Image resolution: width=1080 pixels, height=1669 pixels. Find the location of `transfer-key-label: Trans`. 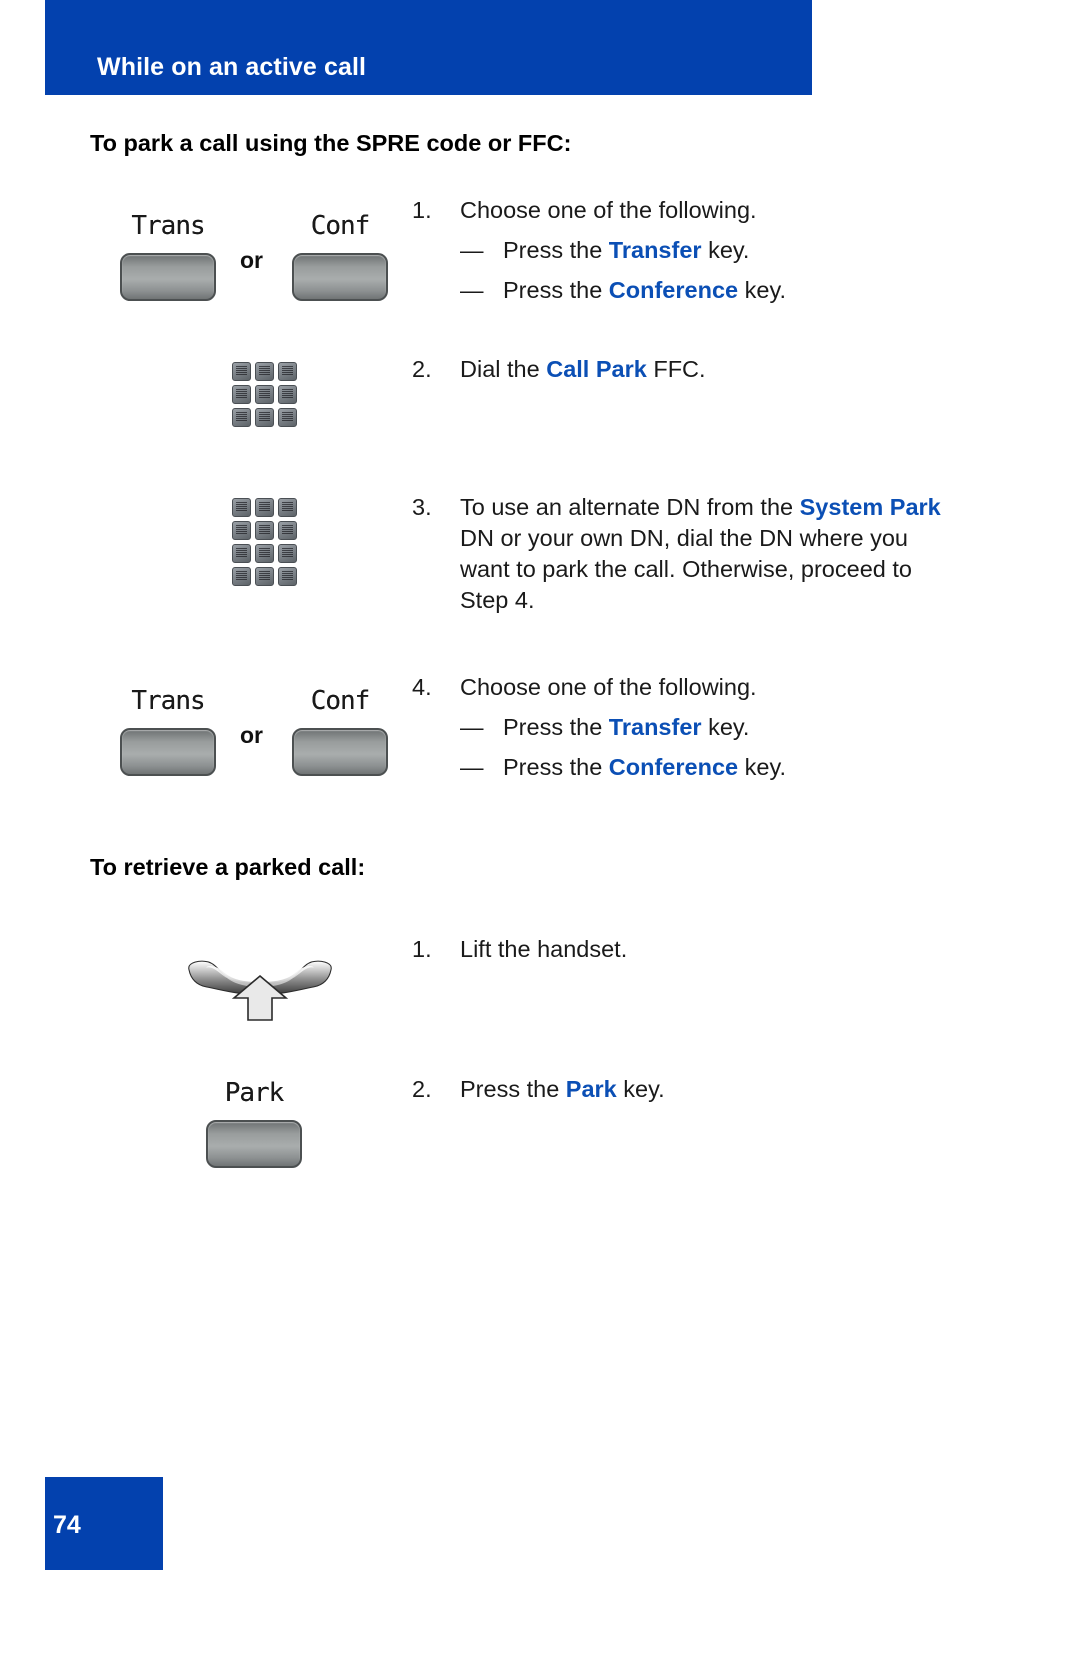

transfer-key-label: Trans is located at coordinates (168, 701).